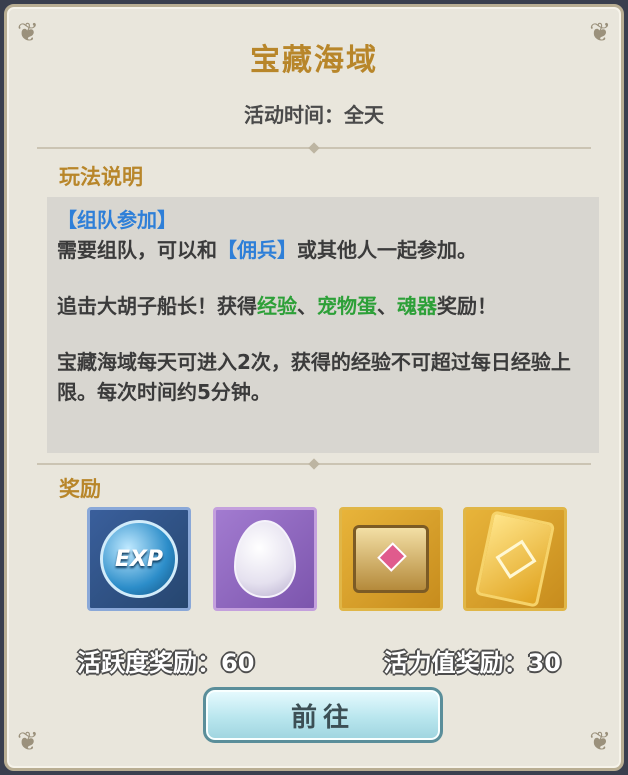  What do you see at coordinates (257, 250) in the screenshot?
I see `mercenary-tag: 【佣兵】` at bounding box center [257, 250].